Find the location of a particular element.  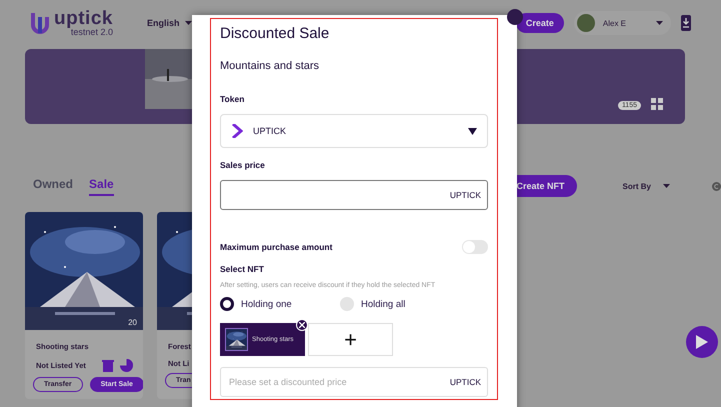

refresh-icon is located at coordinates (716, 186).